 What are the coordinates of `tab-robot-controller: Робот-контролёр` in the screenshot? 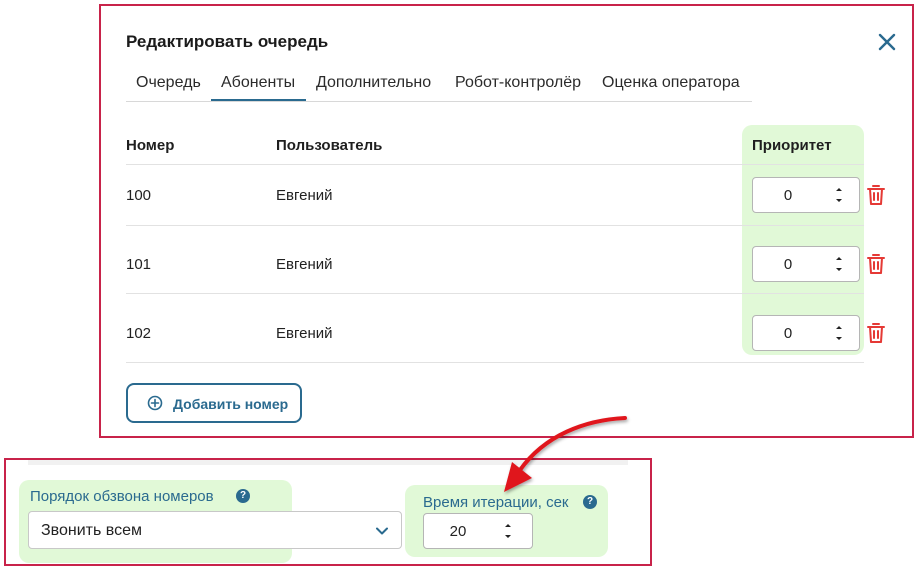 It's located at (518, 83).